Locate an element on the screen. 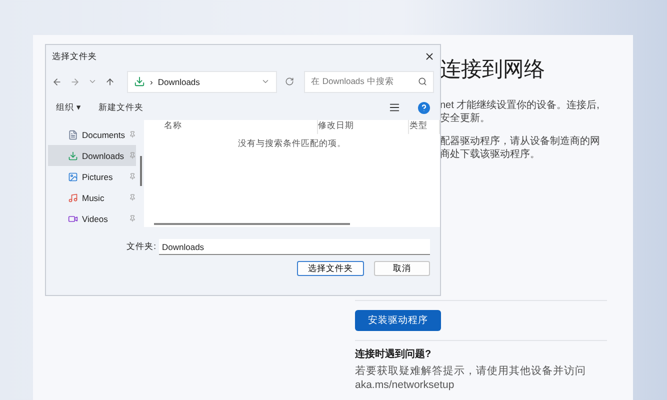 The image size is (667, 400). column-header: 名称 is located at coordinates (241, 127).